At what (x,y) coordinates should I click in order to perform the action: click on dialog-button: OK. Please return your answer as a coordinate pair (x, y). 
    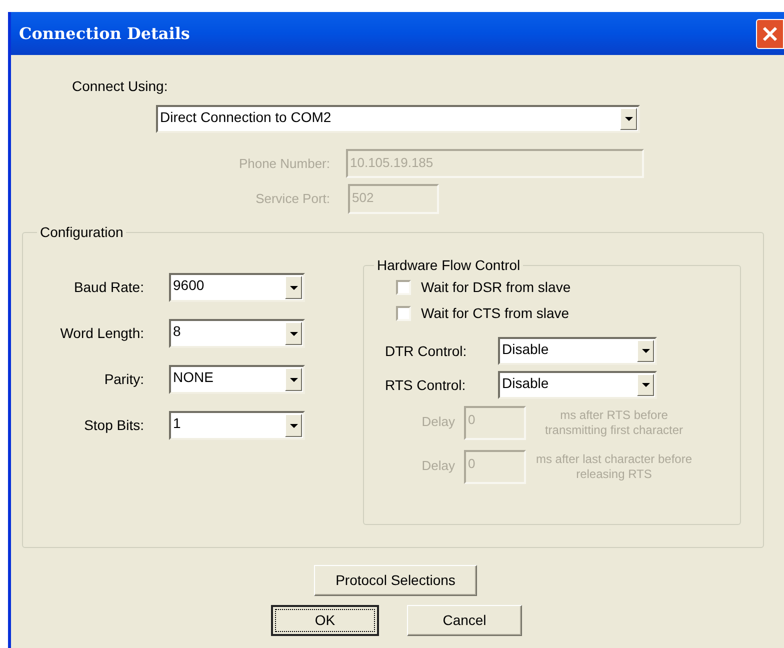
    Looking at the image, I should click on (325, 620).